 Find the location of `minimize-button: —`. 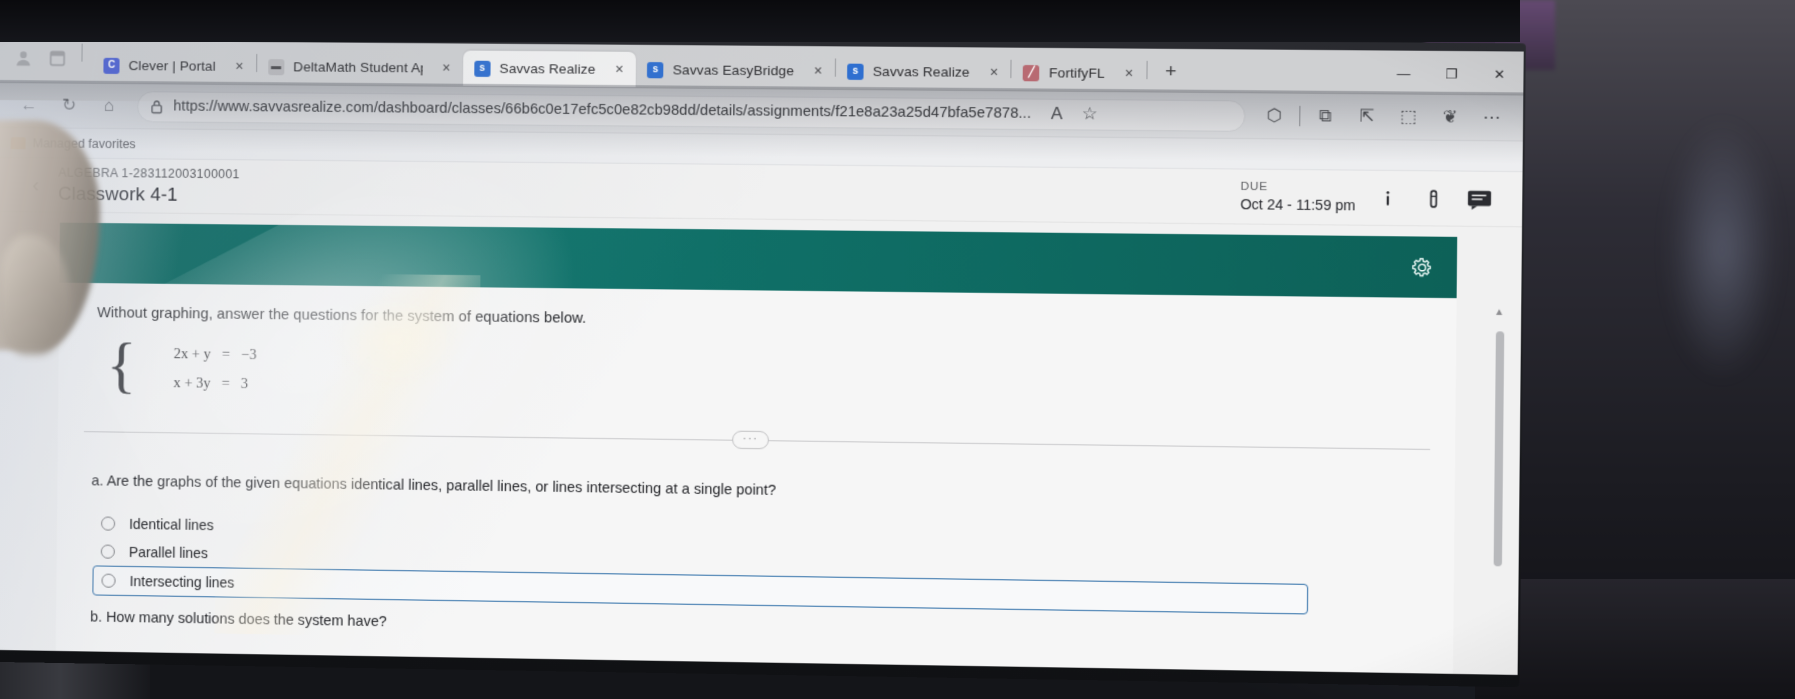

minimize-button: — is located at coordinates (1404, 74).